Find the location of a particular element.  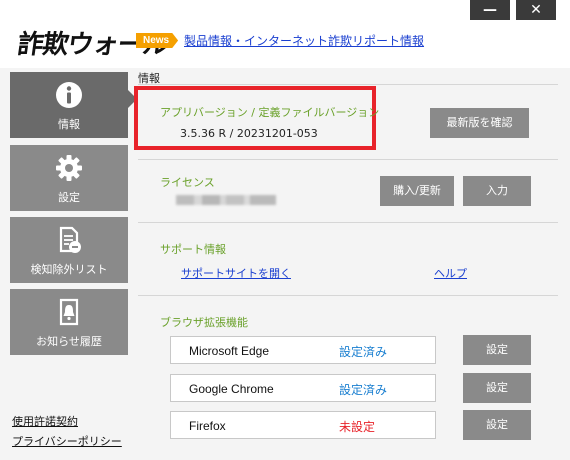

browser-name: Firefox is located at coordinates (207, 426).